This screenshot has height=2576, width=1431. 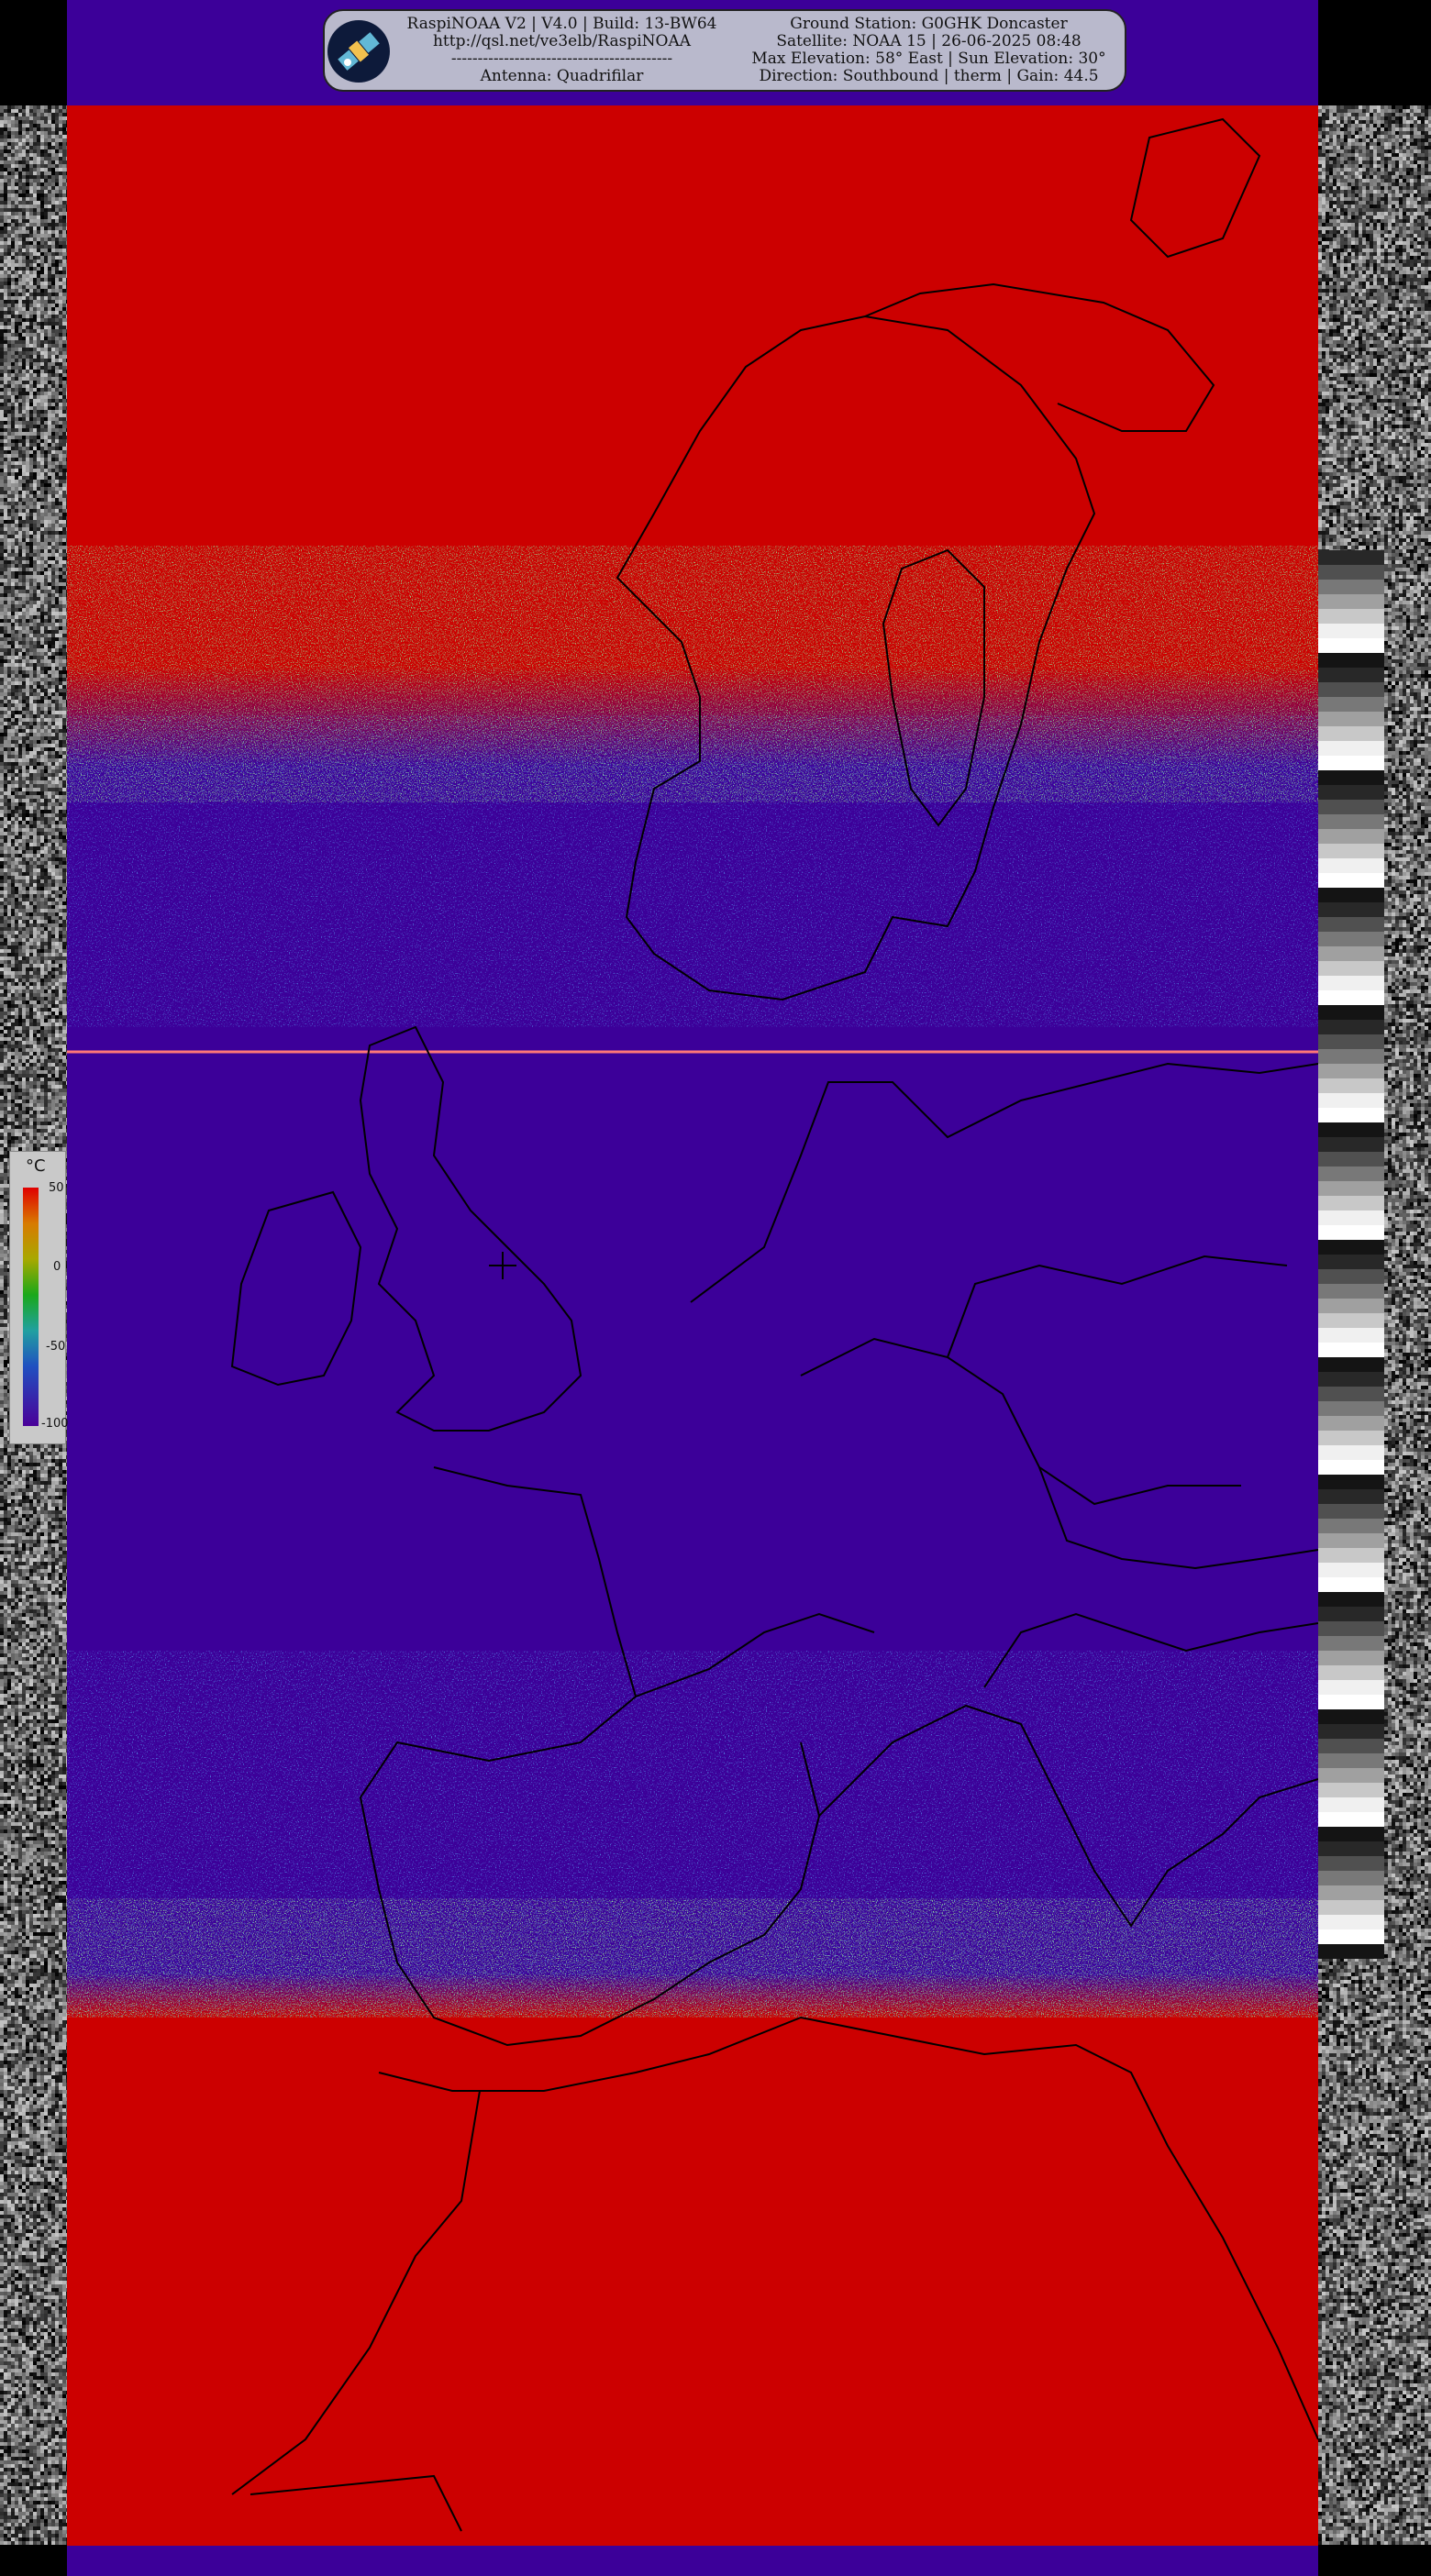 What do you see at coordinates (692, 325) in the screenshot?
I see `warm-zone-north` at bounding box center [692, 325].